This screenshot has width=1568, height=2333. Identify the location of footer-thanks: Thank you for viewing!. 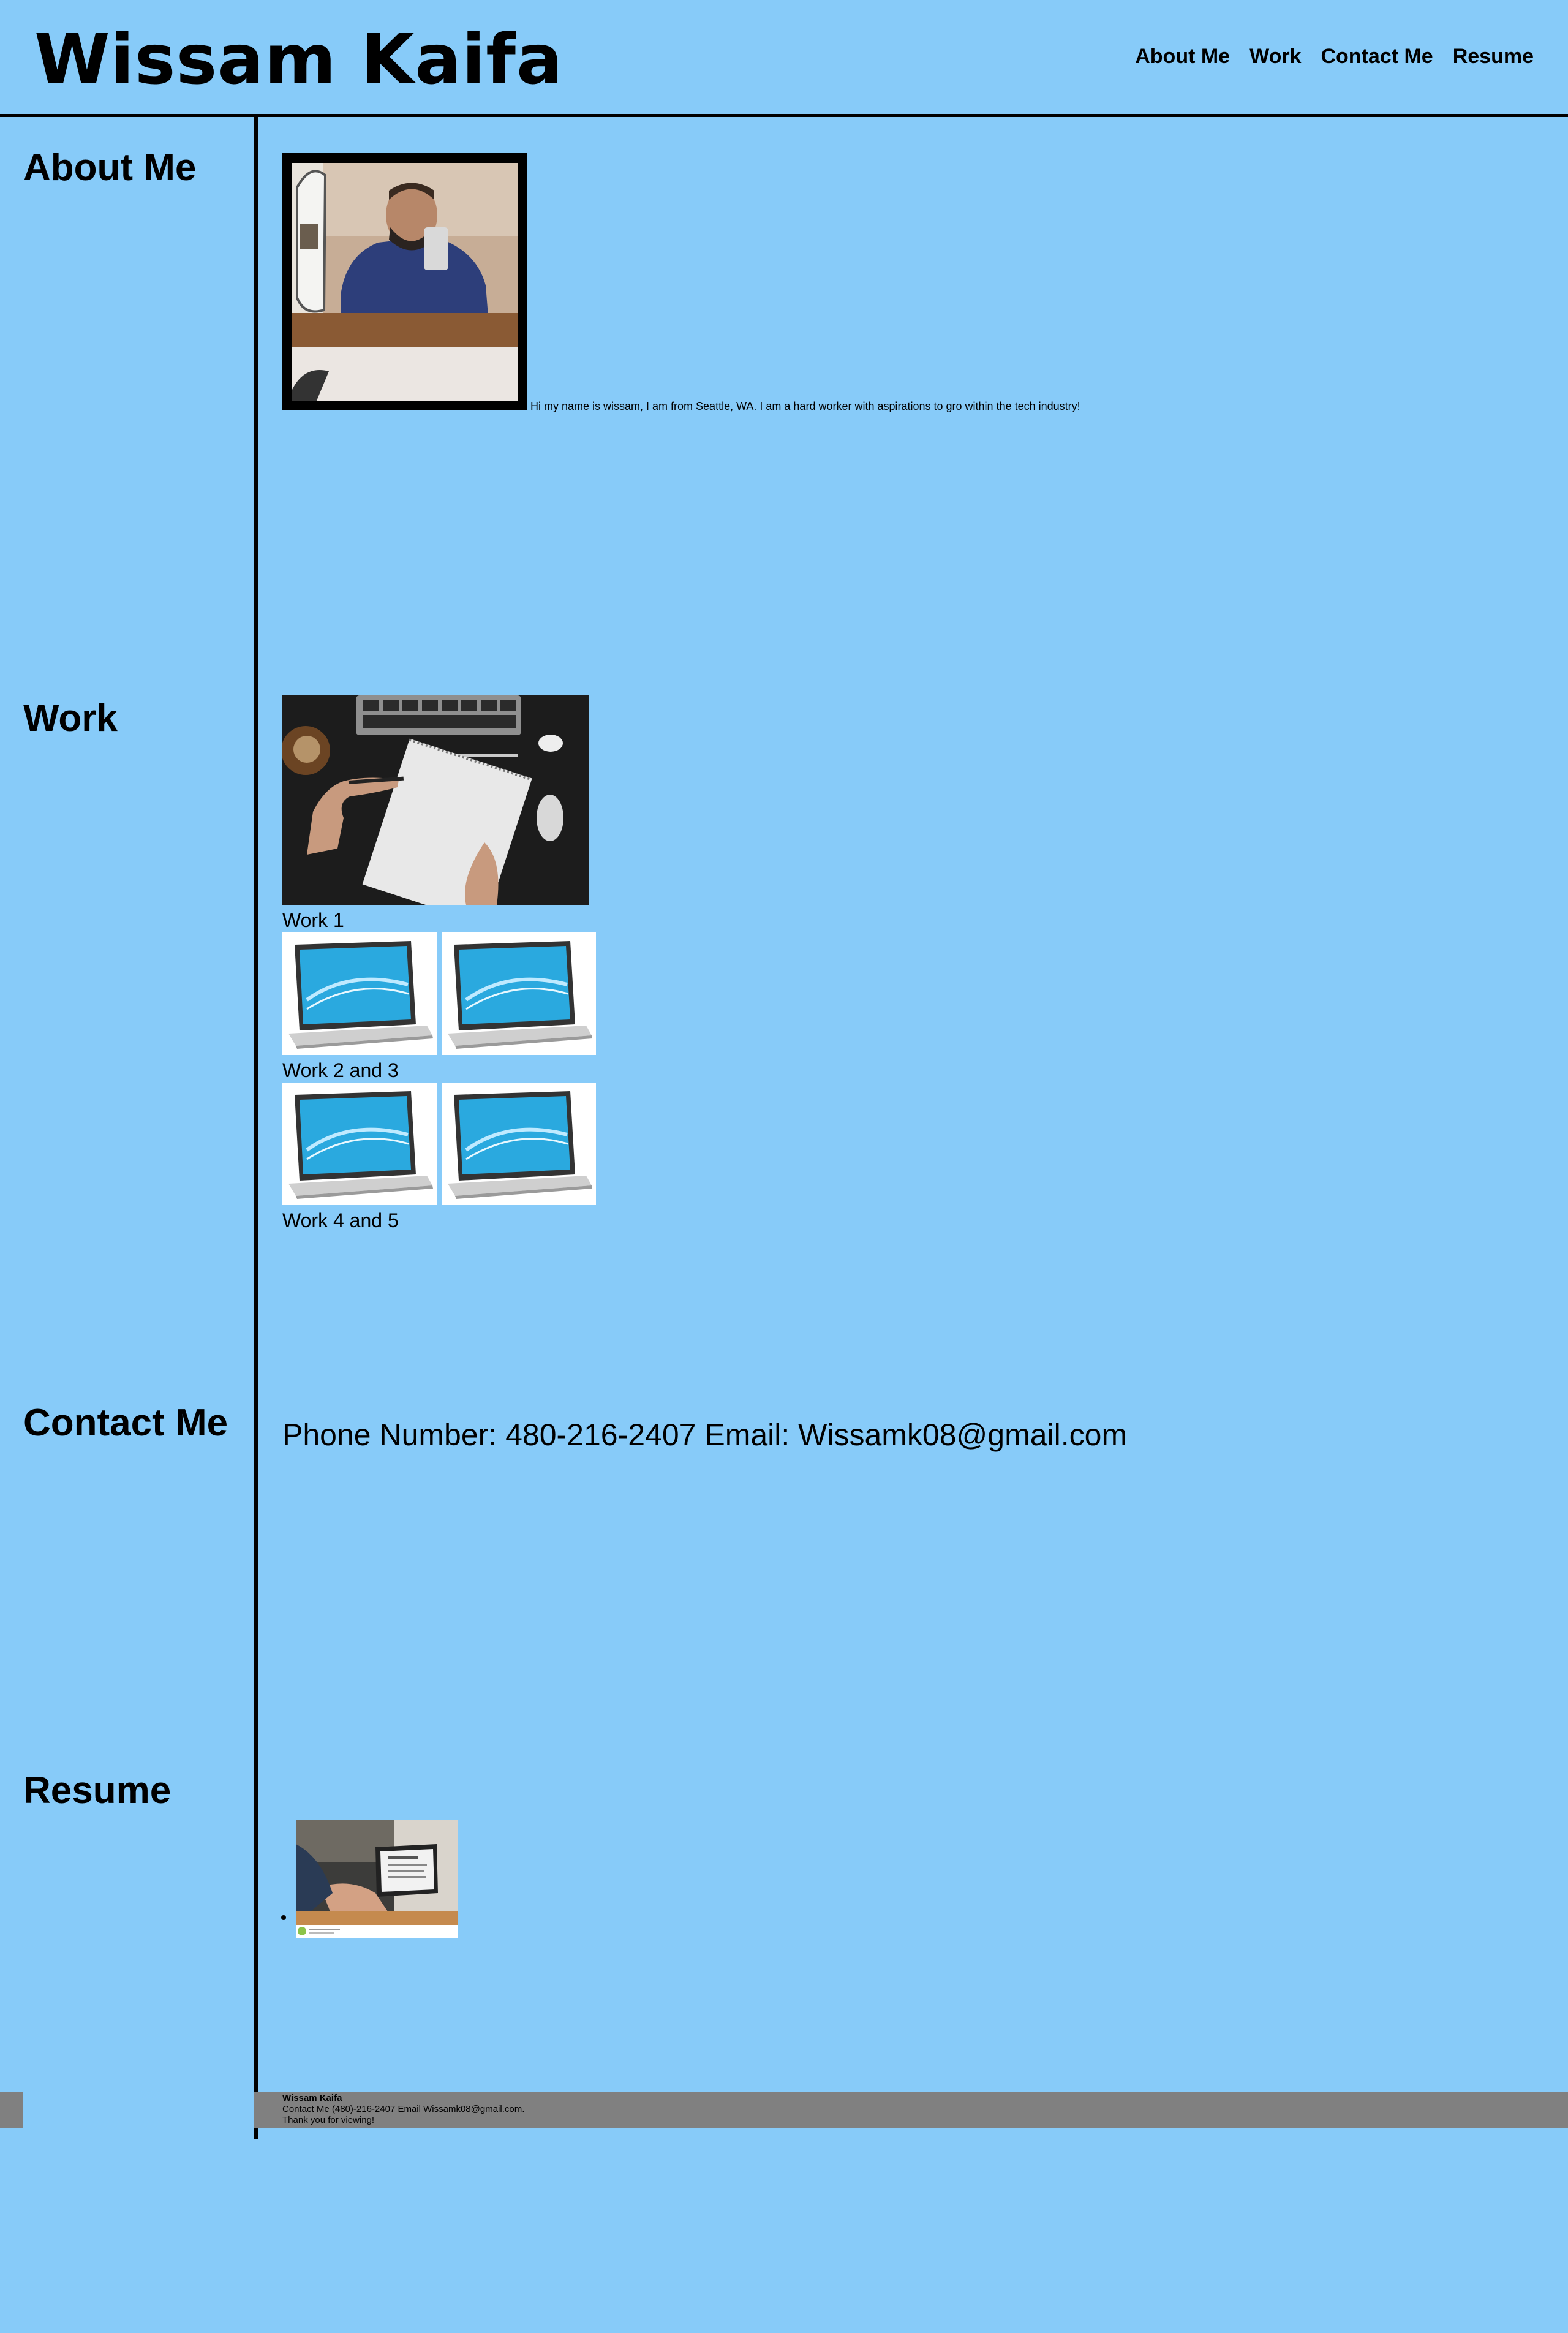
(329, 2120).